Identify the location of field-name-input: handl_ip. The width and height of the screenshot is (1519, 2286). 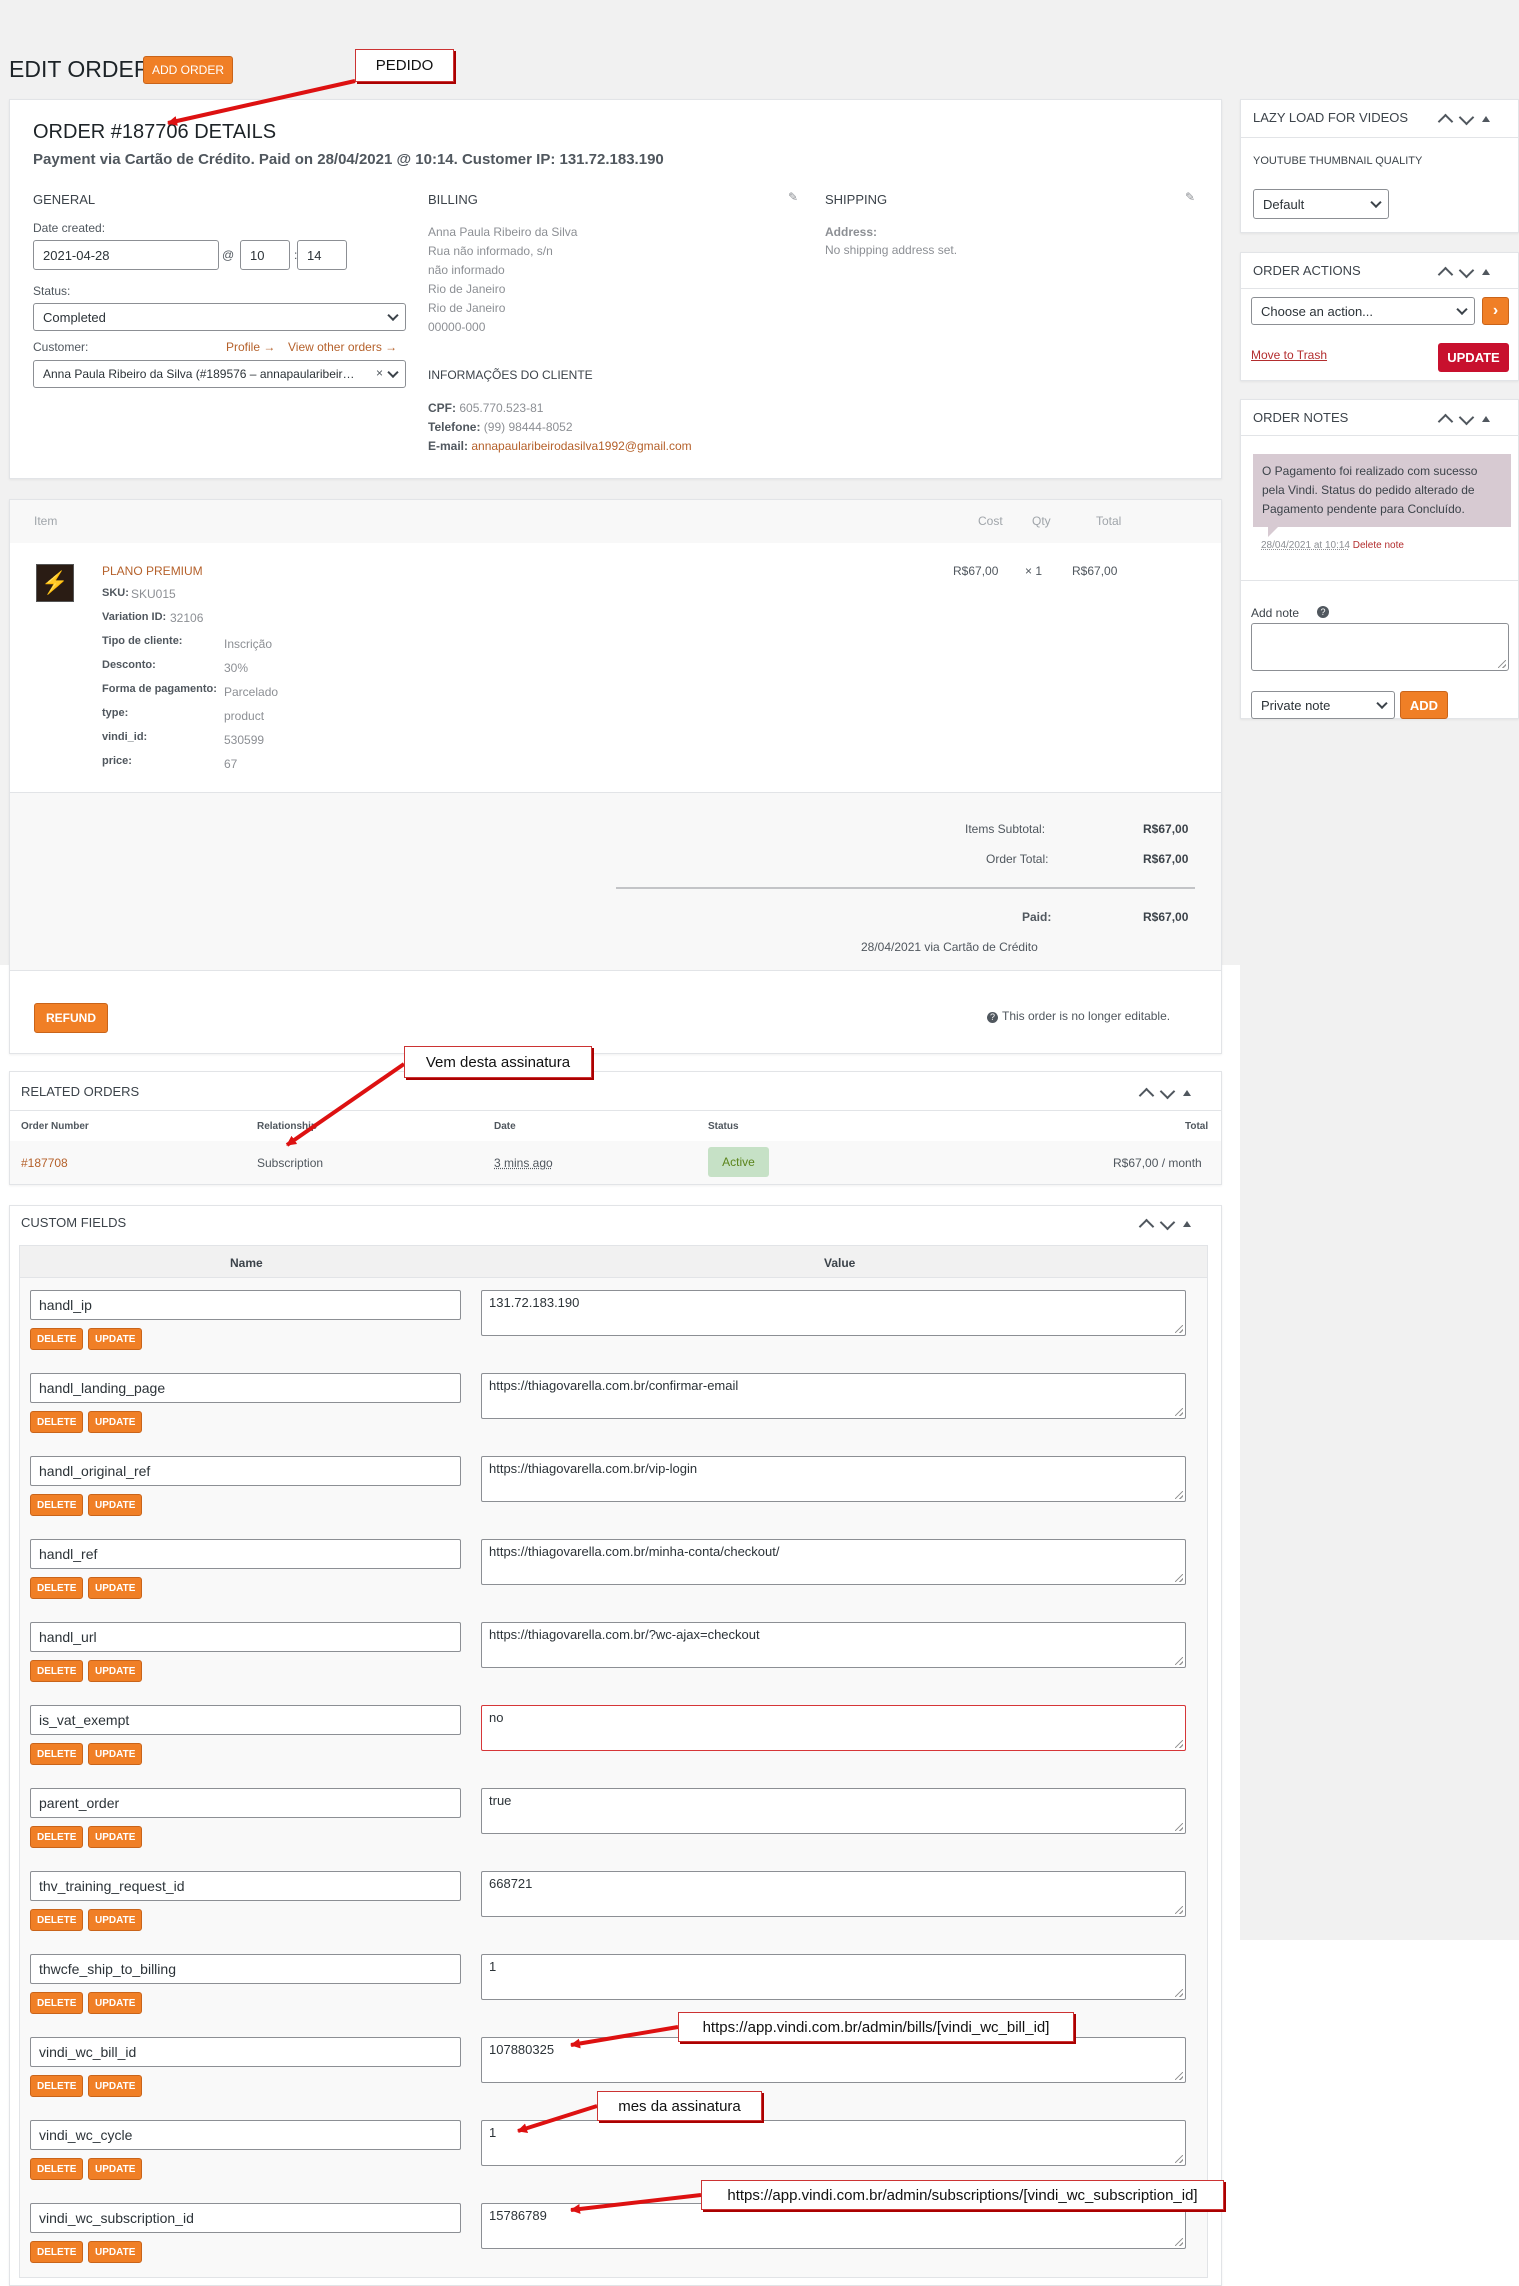
(245, 1305).